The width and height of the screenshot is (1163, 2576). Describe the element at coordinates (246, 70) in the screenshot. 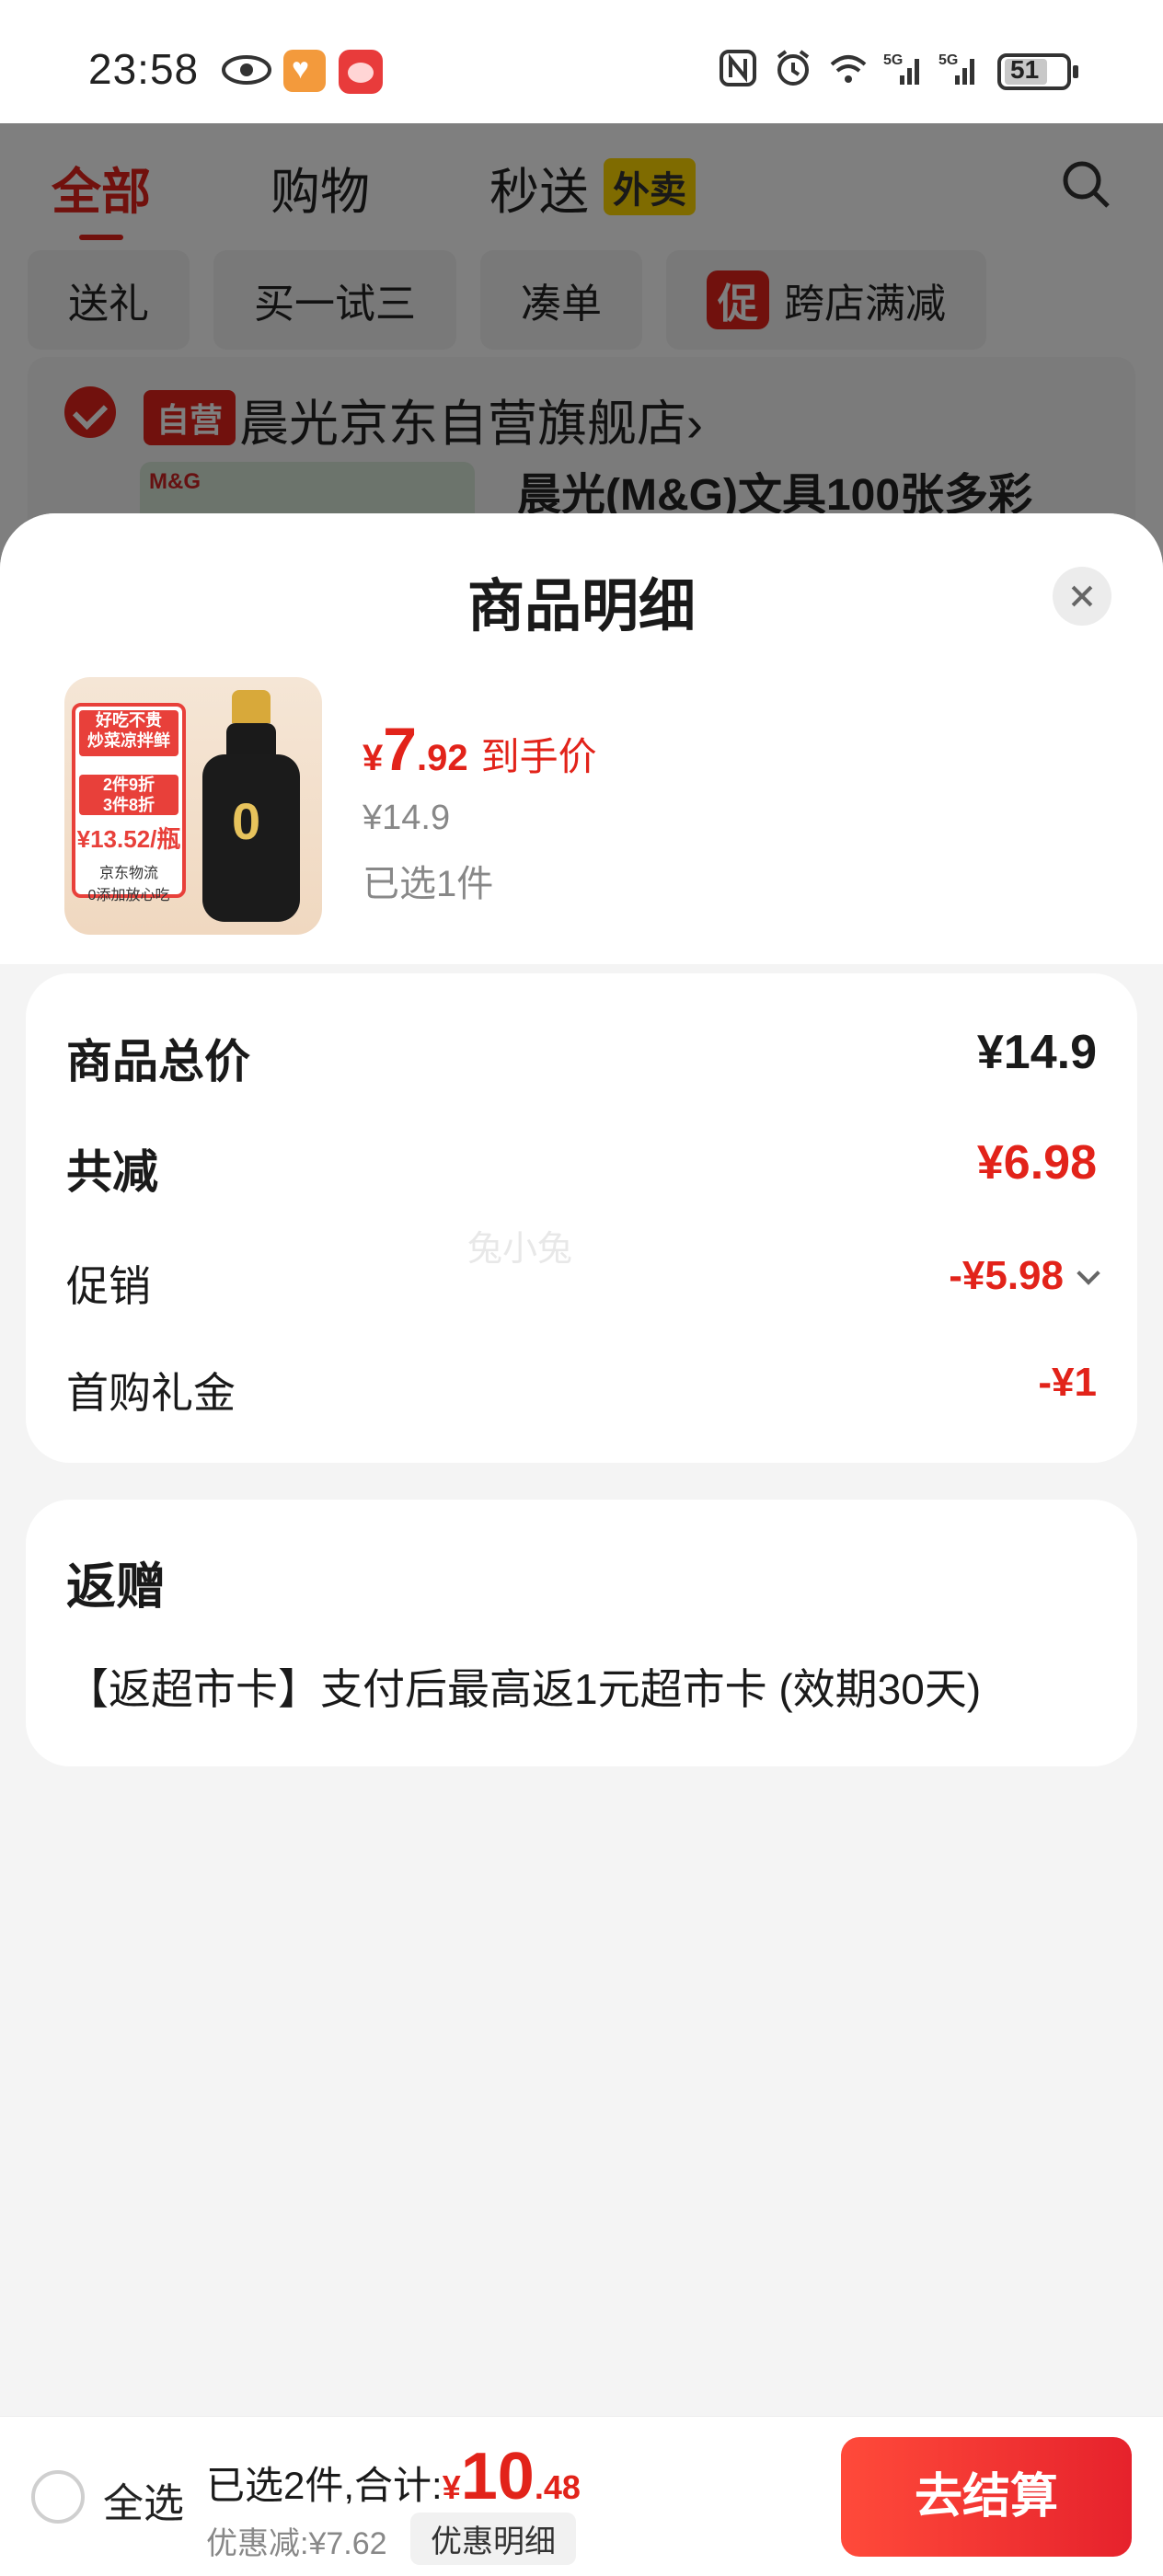

I see `eye-icon` at that location.